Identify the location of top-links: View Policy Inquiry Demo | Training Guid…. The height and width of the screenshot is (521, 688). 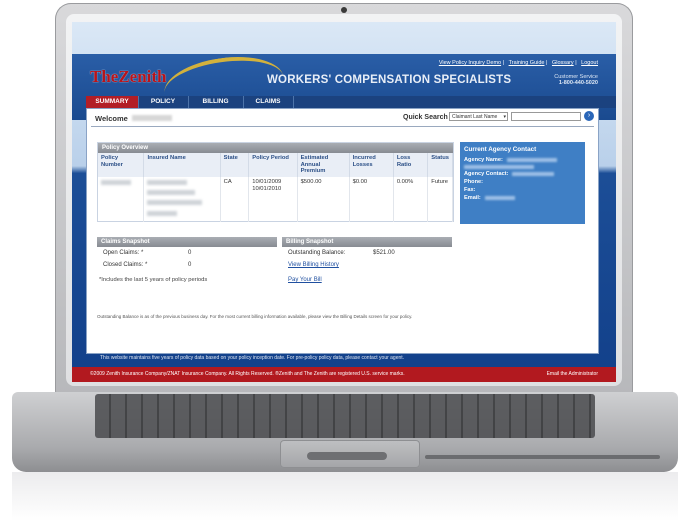
(518, 63).